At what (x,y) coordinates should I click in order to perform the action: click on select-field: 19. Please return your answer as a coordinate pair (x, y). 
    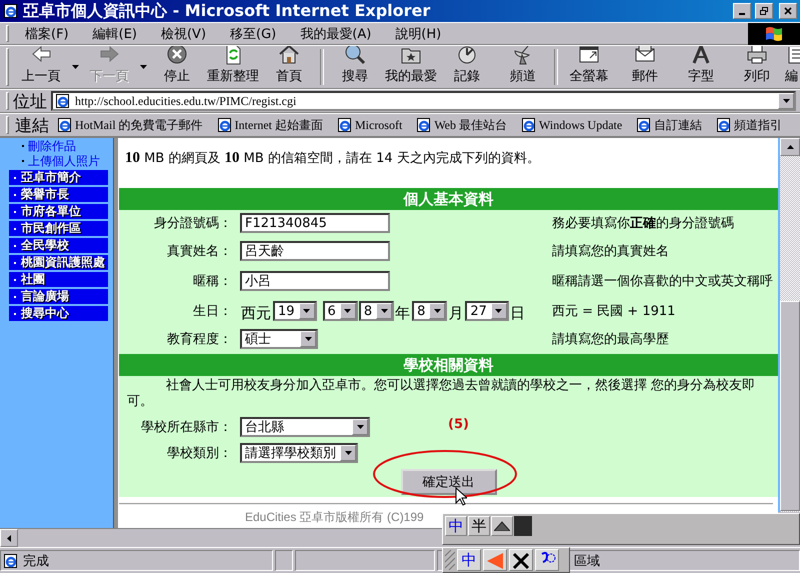
    Looking at the image, I should click on (295, 311).